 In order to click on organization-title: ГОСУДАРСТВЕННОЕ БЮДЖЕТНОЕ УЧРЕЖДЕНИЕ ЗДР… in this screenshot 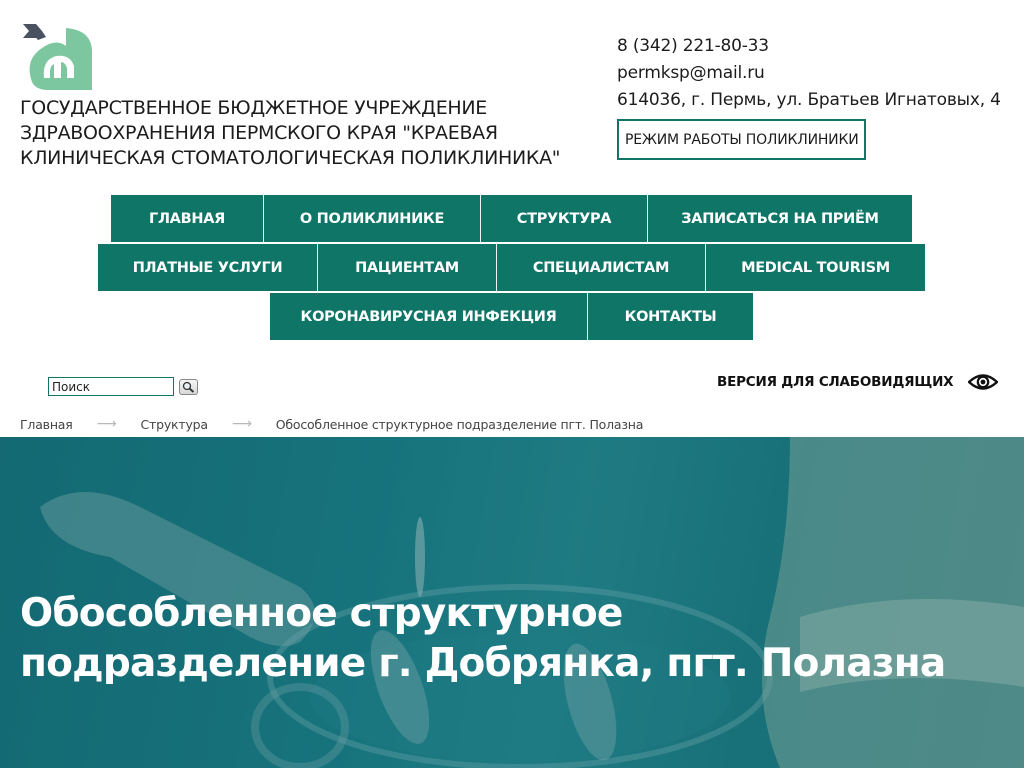, I will do `click(315, 133)`.